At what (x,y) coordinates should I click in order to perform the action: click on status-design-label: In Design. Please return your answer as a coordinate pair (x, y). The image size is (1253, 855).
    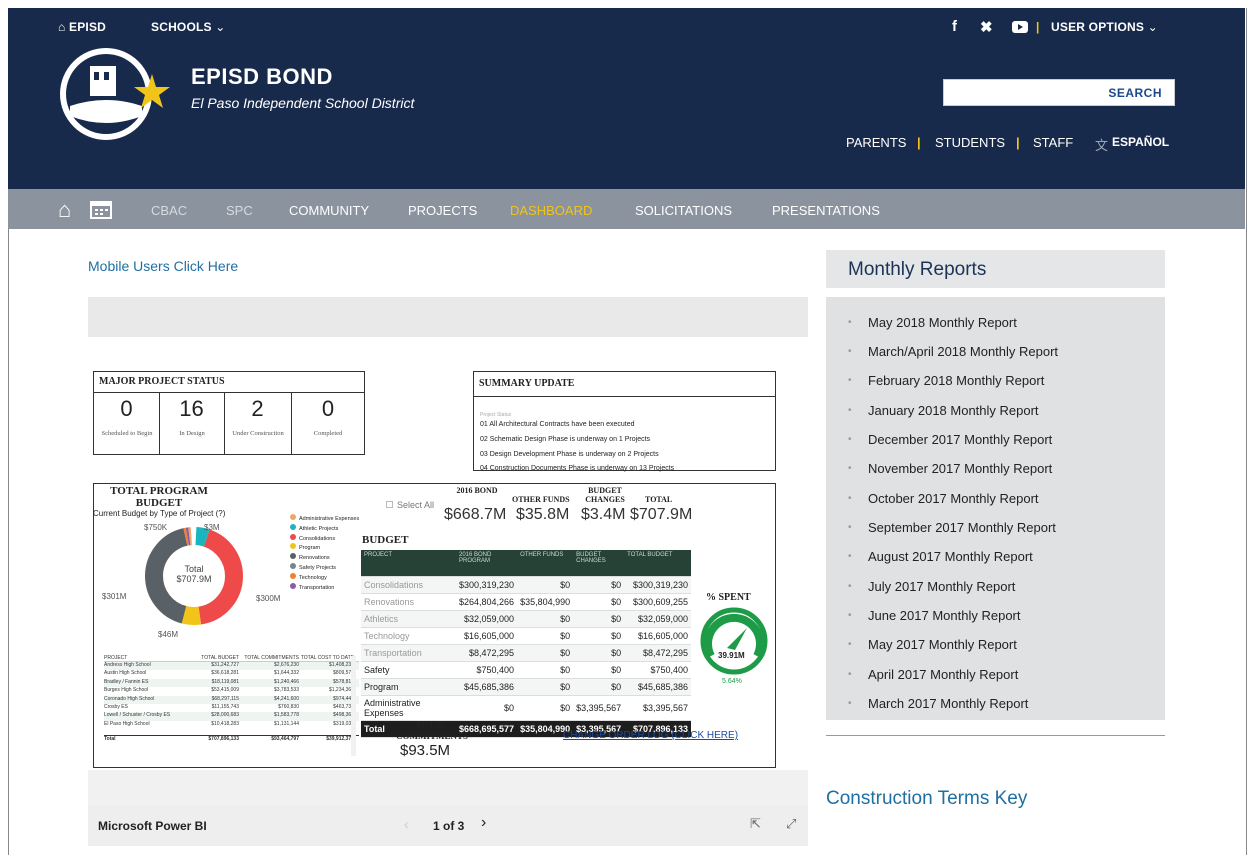
    Looking at the image, I should click on (192, 433).